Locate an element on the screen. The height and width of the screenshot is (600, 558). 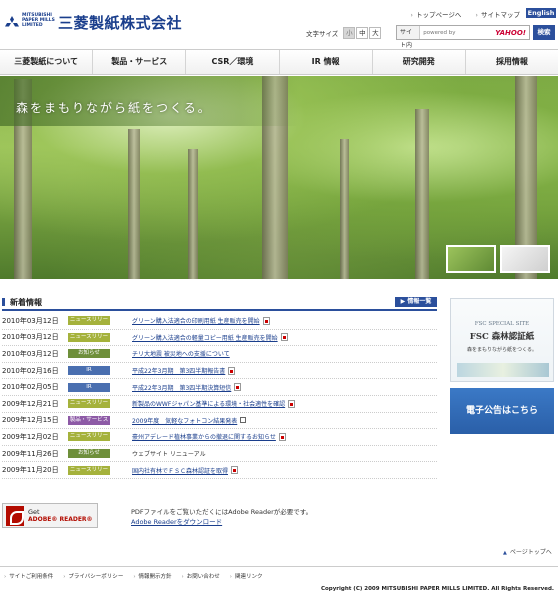
news-item: 2009年12月15日 製品・サービス 2009年度 気軽なフォトコン結果発表 is located at coordinates (219, 421).